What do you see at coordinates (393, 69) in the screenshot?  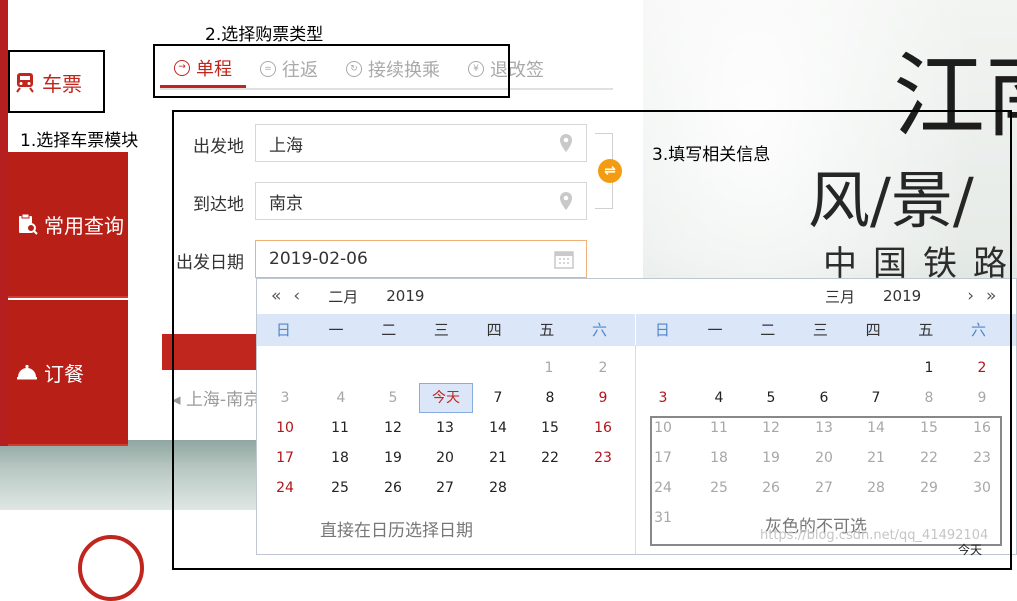 I see `tab-transfer: ↻ 接续换乘` at bounding box center [393, 69].